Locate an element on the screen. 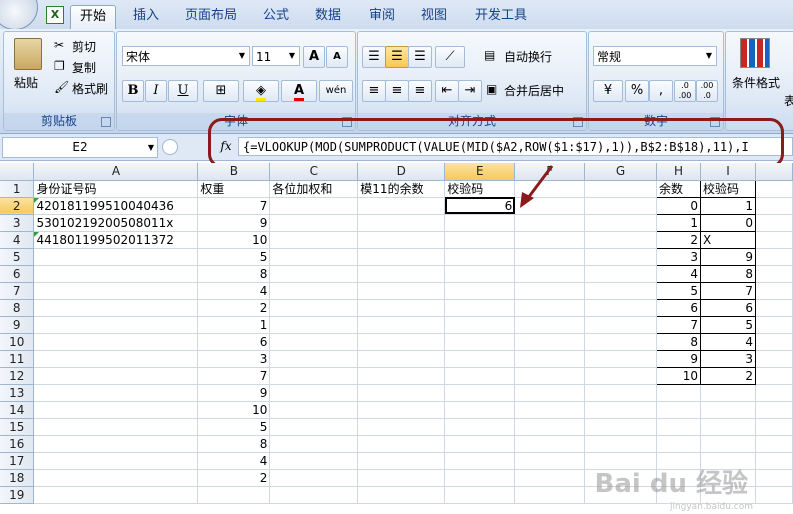  watermark-url: jingyan.baidu.com is located at coordinates (711, 507).